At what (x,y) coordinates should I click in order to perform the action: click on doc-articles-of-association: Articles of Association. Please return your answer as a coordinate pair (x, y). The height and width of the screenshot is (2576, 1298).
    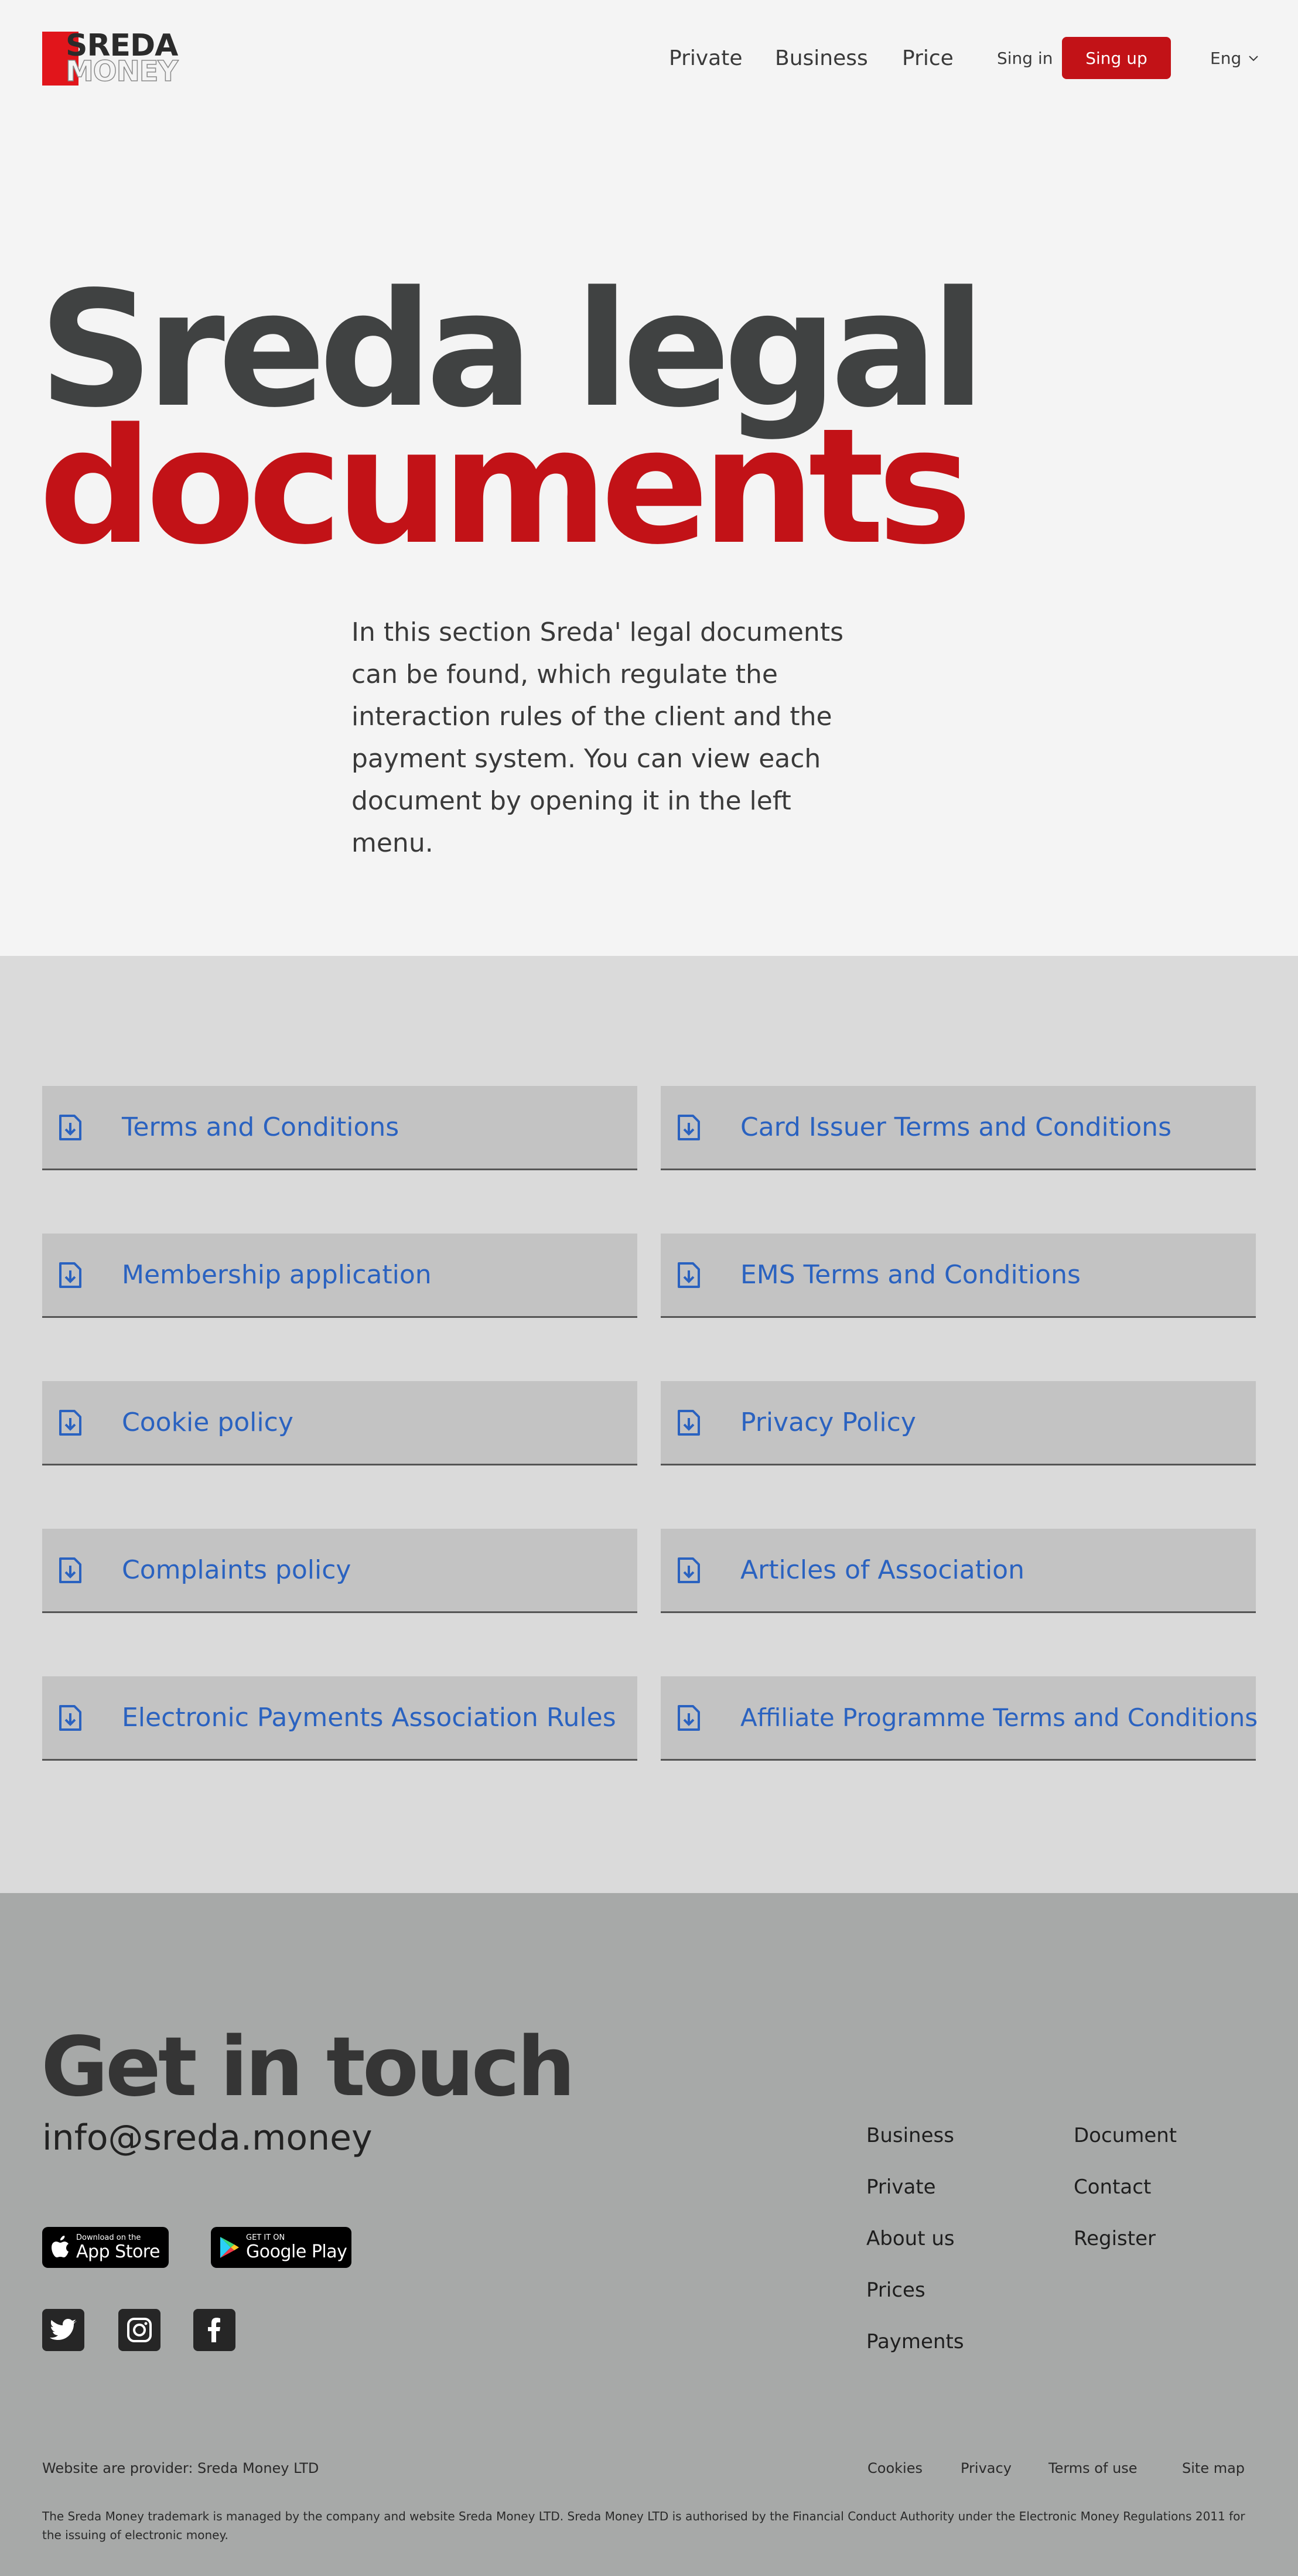
    Looking at the image, I should click on (958, 1571).